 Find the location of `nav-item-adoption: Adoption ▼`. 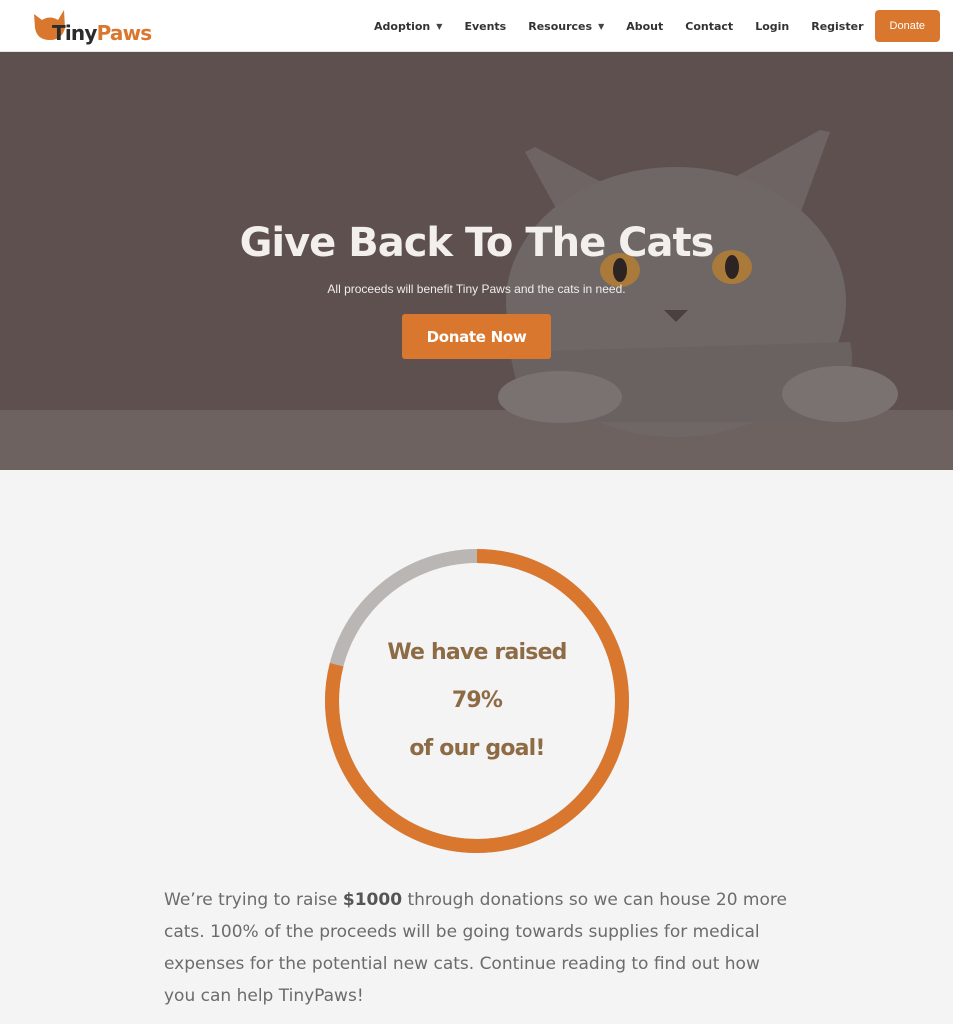

nav-item-adoption: Adoption ▼ is located at coordinates (408, 26).